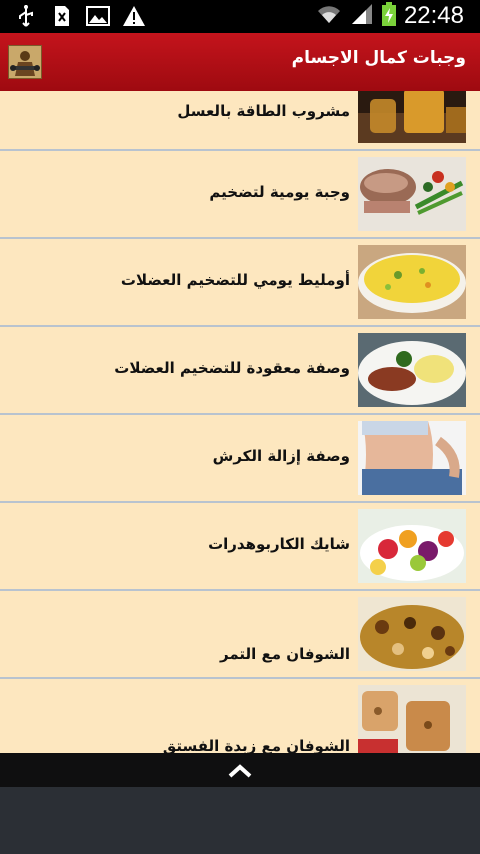  Describe the element at coordinates (378, 58) in the screenshot. I see `app-title: وجبات كمال الاجسام` at that location.